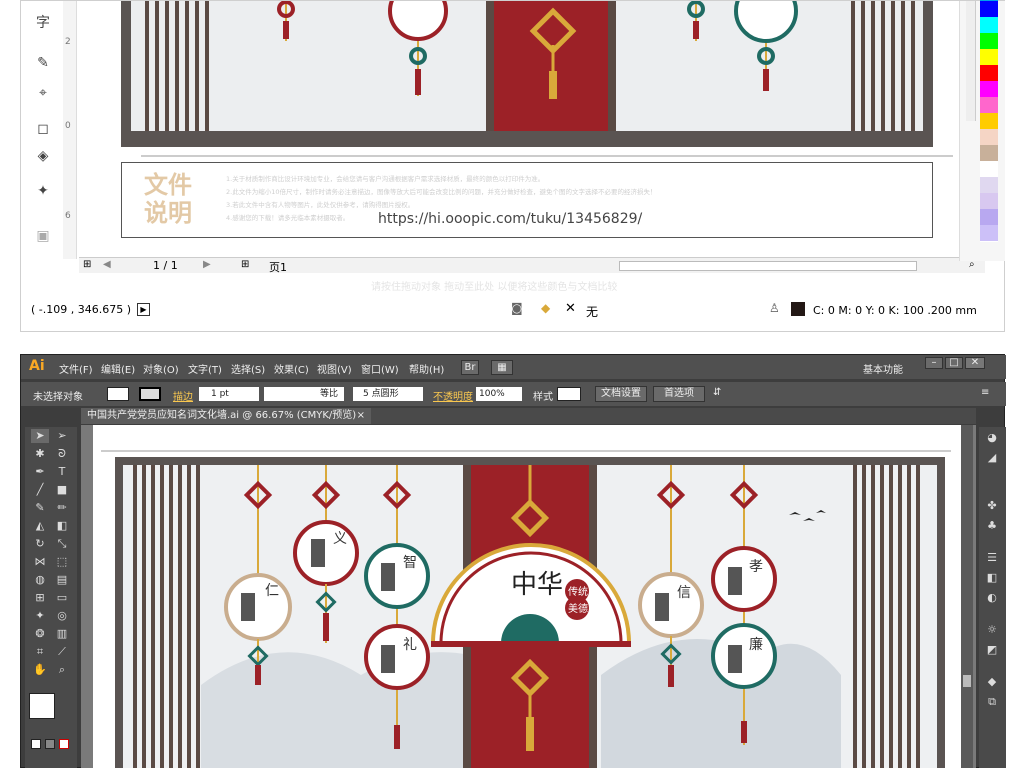 This screenshot has height=768, width=1024. I want to click on workspace-switcher: 基本功能, so click(883, 368).